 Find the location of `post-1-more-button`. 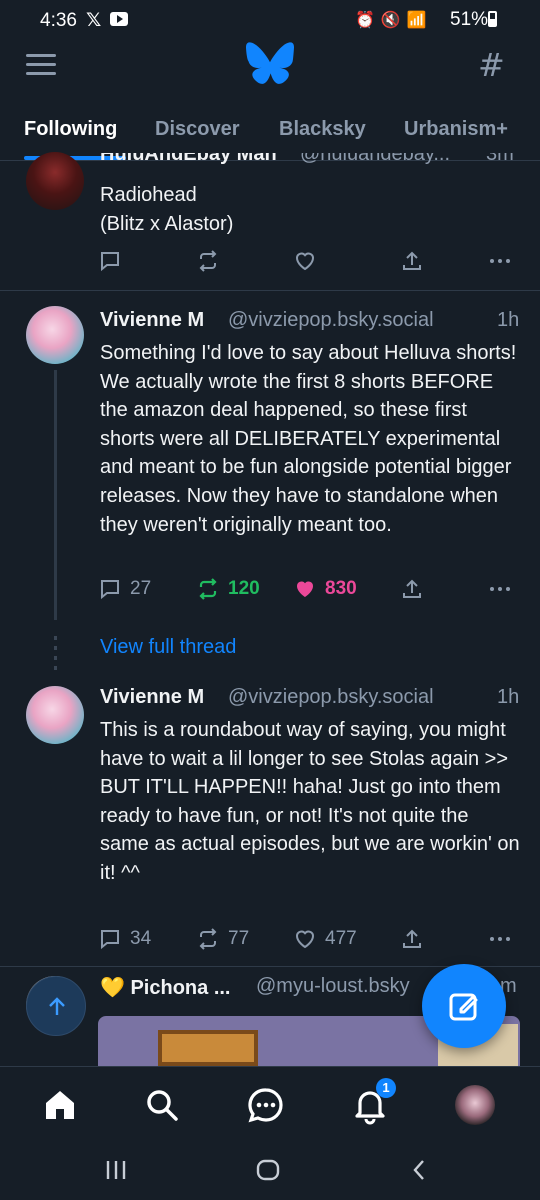

post-1-more-button is located at coordinates (500, 261).